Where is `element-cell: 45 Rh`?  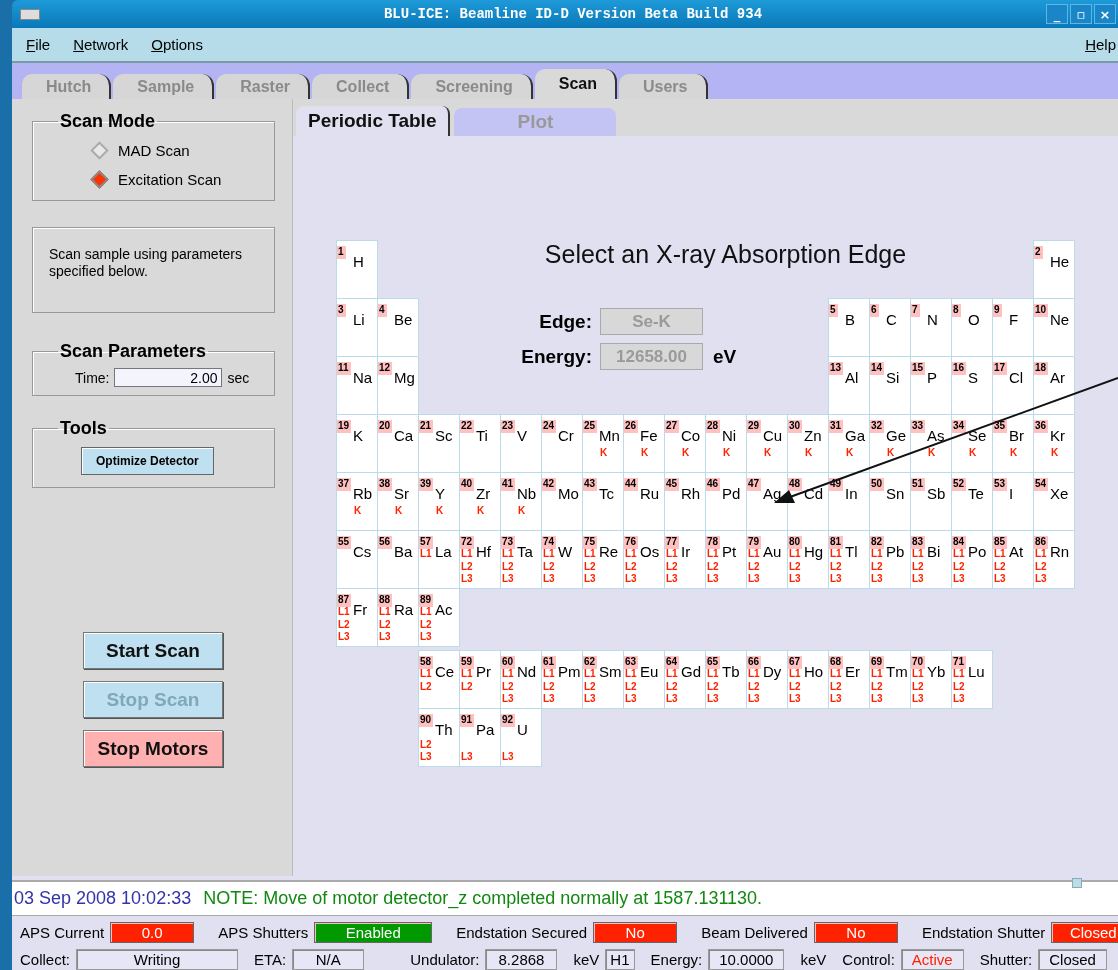 element-cell: 45 Rh is located at coordinates (685, 501).